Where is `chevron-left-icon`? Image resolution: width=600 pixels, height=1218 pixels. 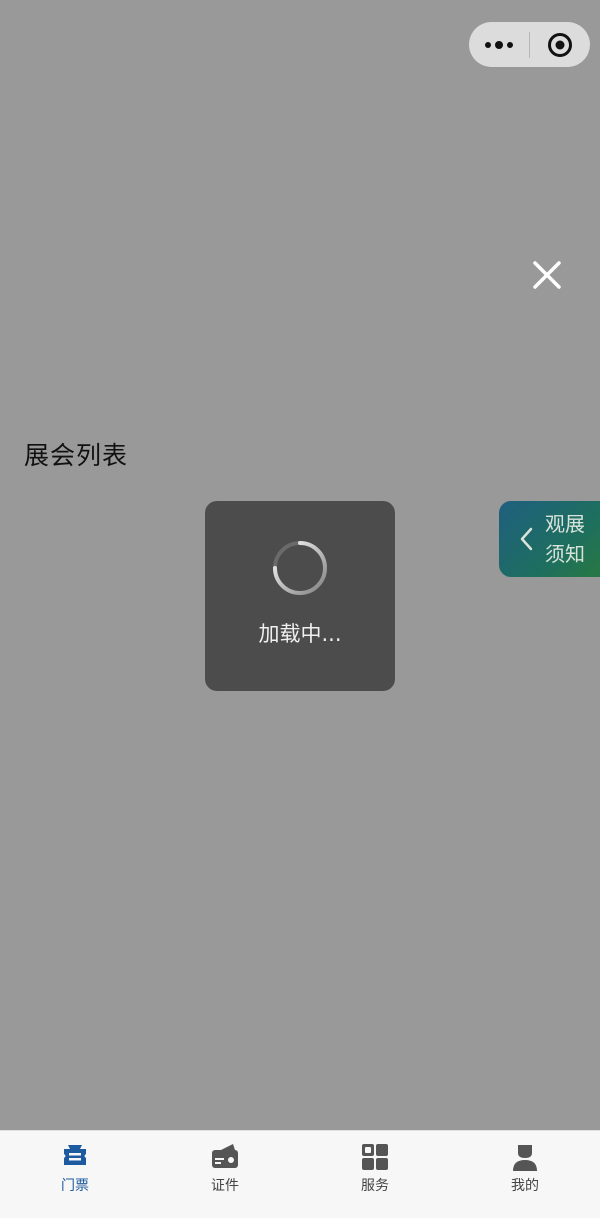 chevron-left-icon is located at coordinates (526, 539).